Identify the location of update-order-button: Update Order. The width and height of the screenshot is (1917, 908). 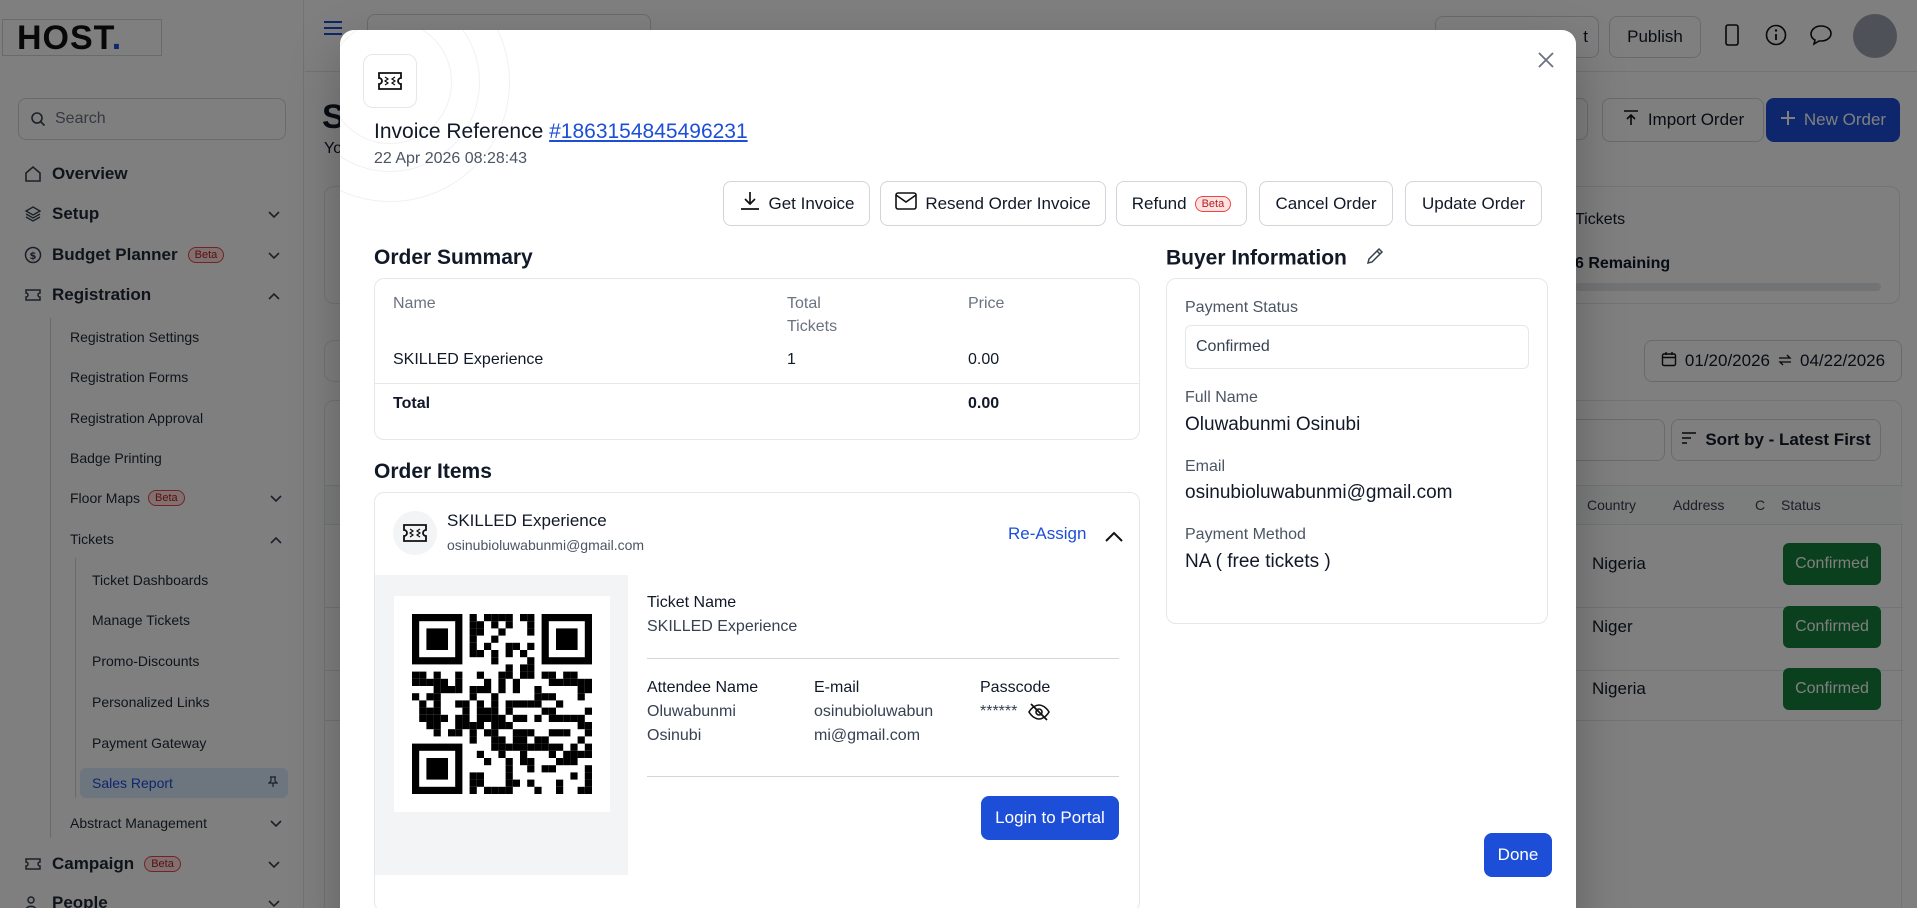
(1473, 203).